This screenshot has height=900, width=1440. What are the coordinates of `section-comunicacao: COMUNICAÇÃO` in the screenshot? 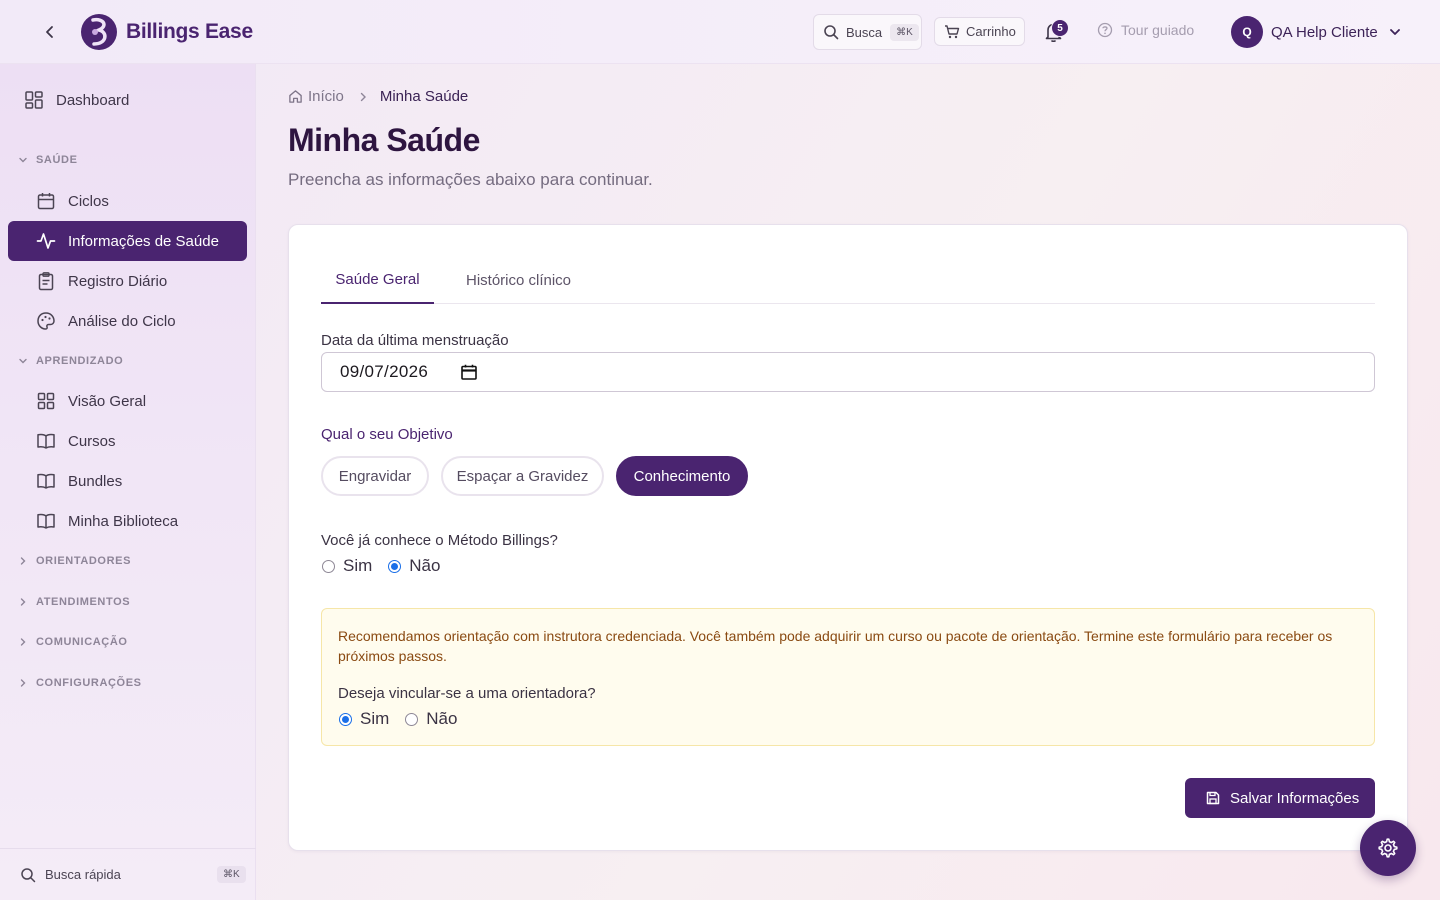 It's located at (73, 642).